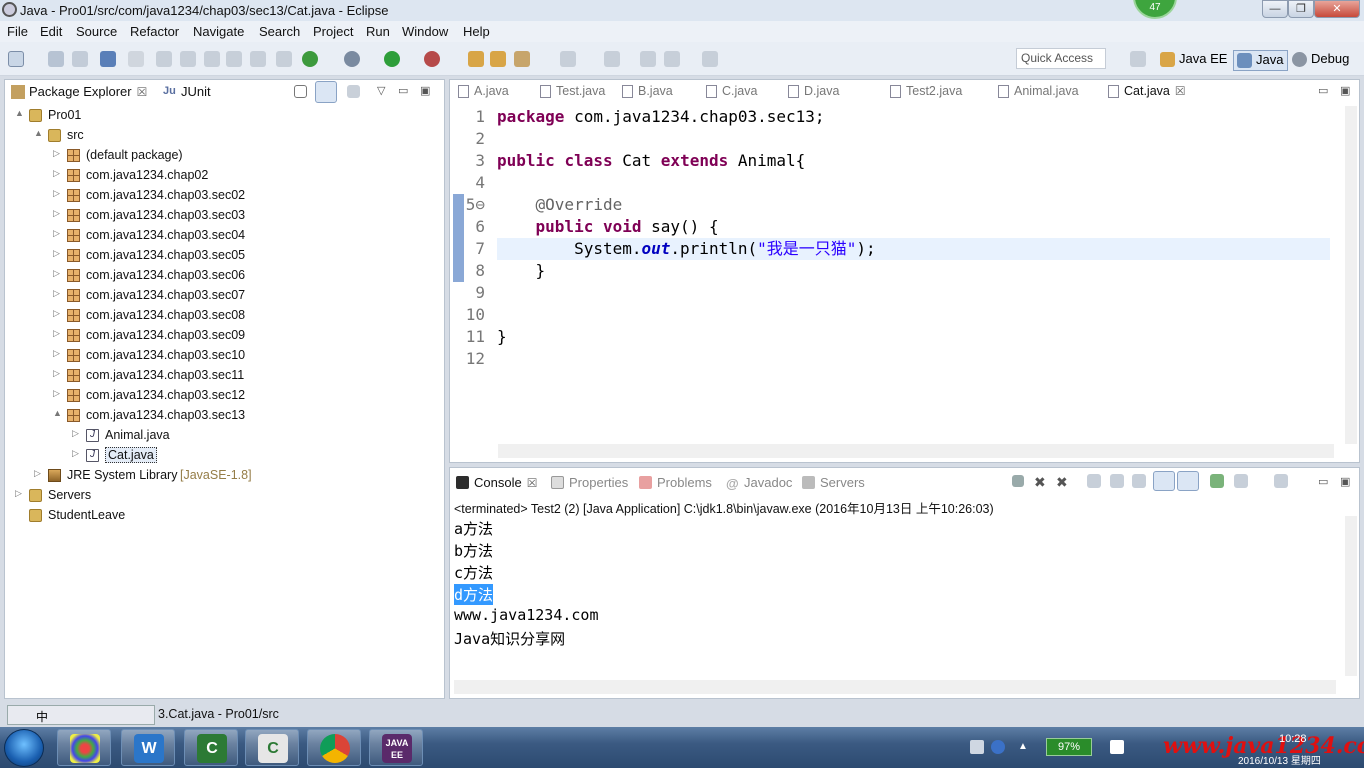 This screenshot has width=1364, height=768. I want to click on debug-icon, so click(352, 59).